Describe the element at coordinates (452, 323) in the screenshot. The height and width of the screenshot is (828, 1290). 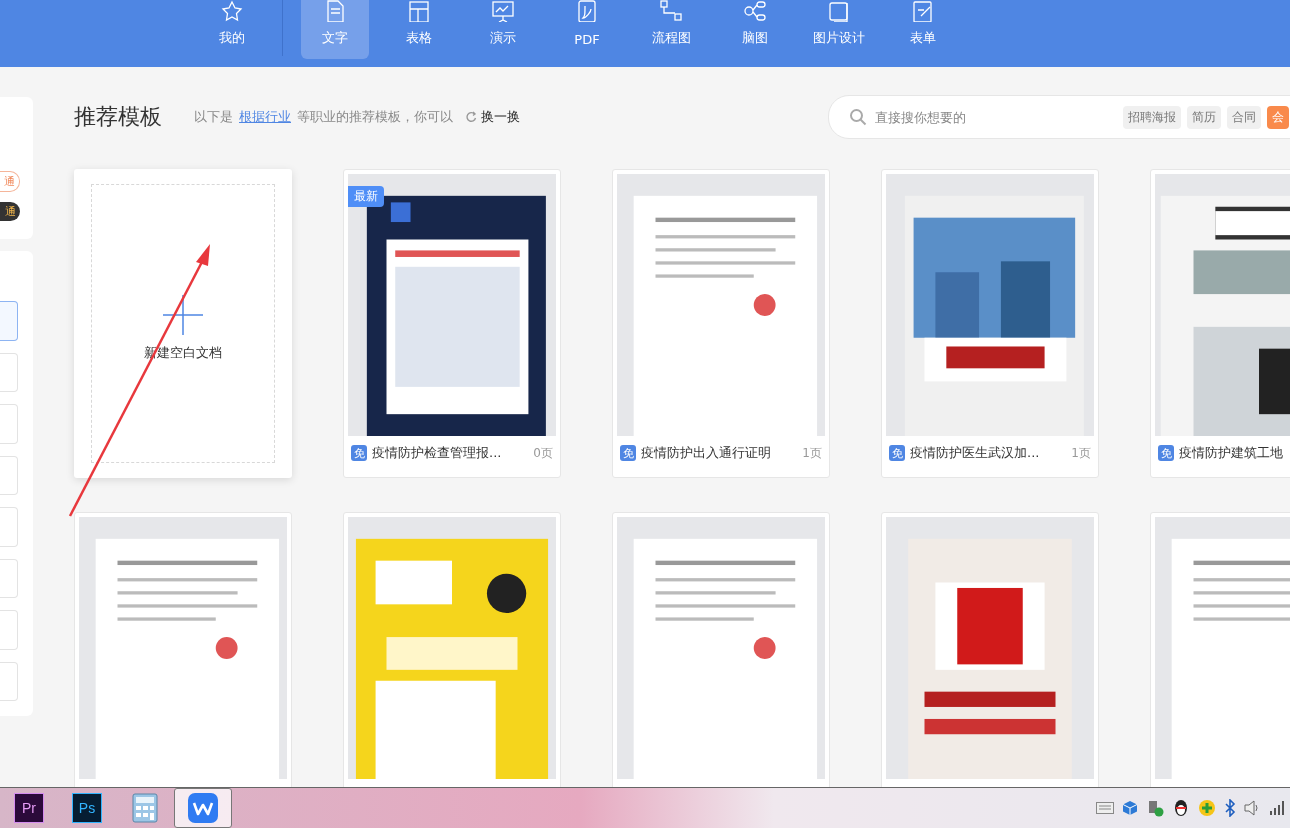
I see `template-card: 最新 免 疫情防护检查管理报... 0页` at that location.